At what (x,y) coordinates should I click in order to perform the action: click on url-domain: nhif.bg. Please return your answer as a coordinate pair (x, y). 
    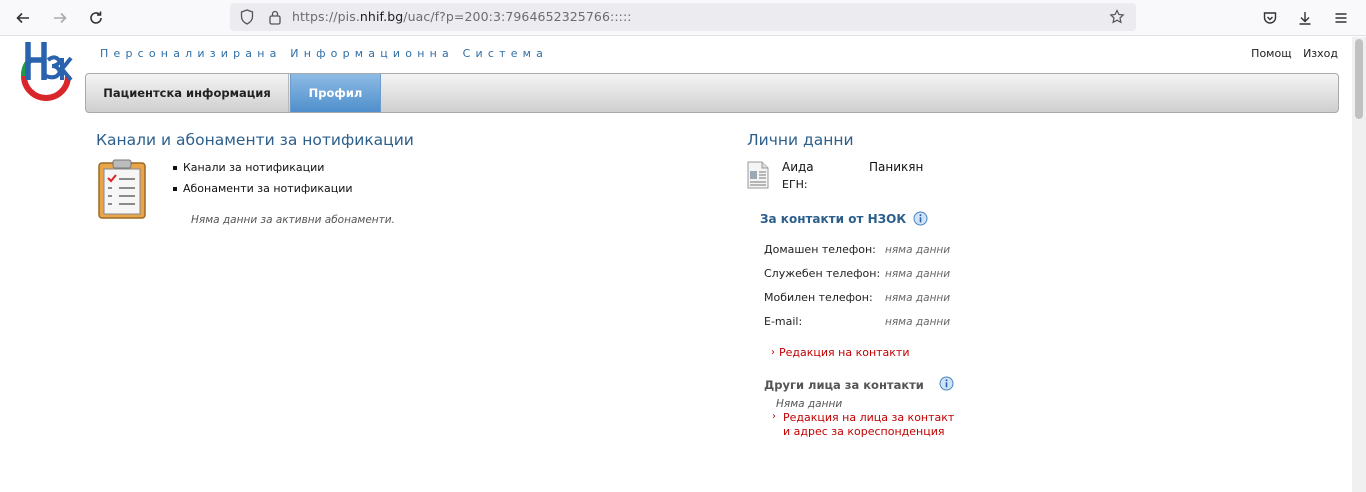
    Looking at the image, I should click on (381, 16).